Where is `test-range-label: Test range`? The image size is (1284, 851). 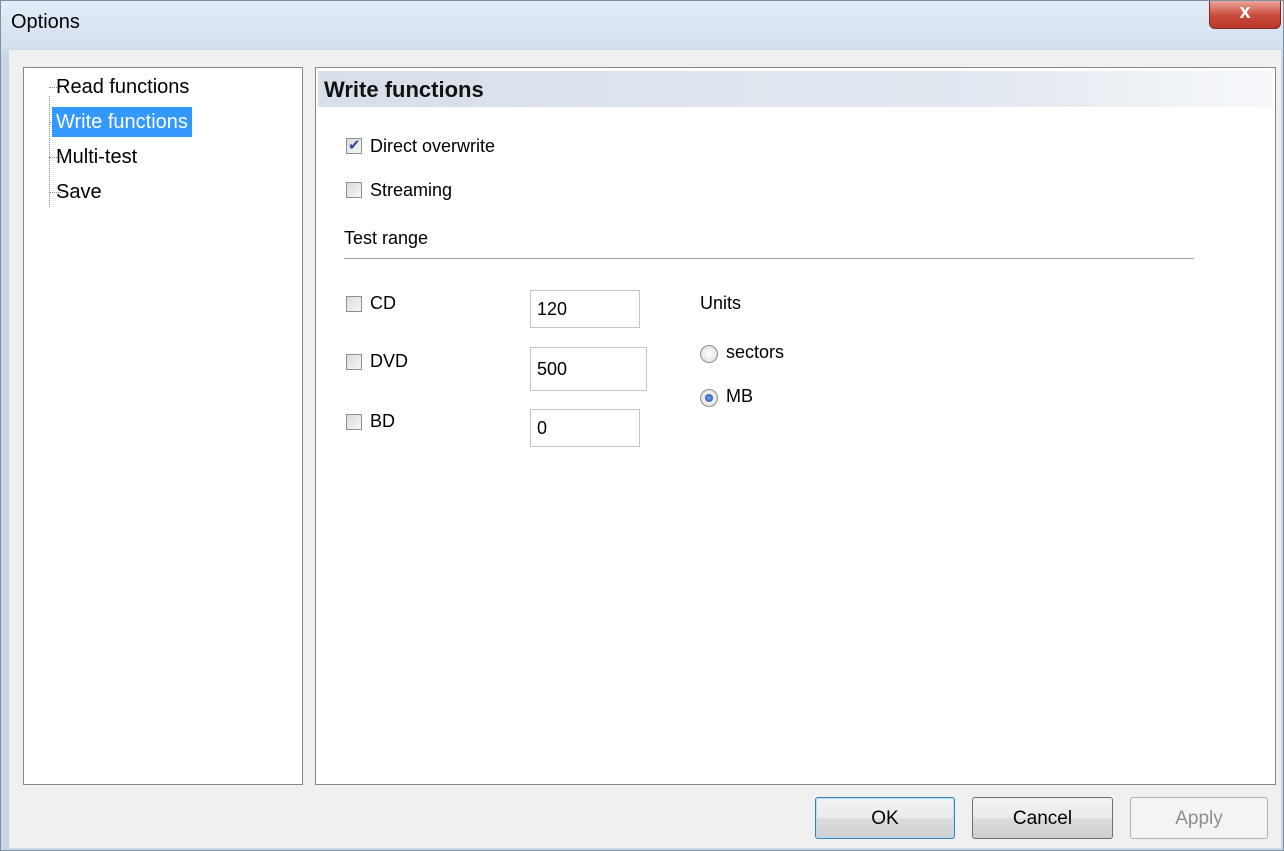 test-range-label: Test range is located at coordinates (386, 238).